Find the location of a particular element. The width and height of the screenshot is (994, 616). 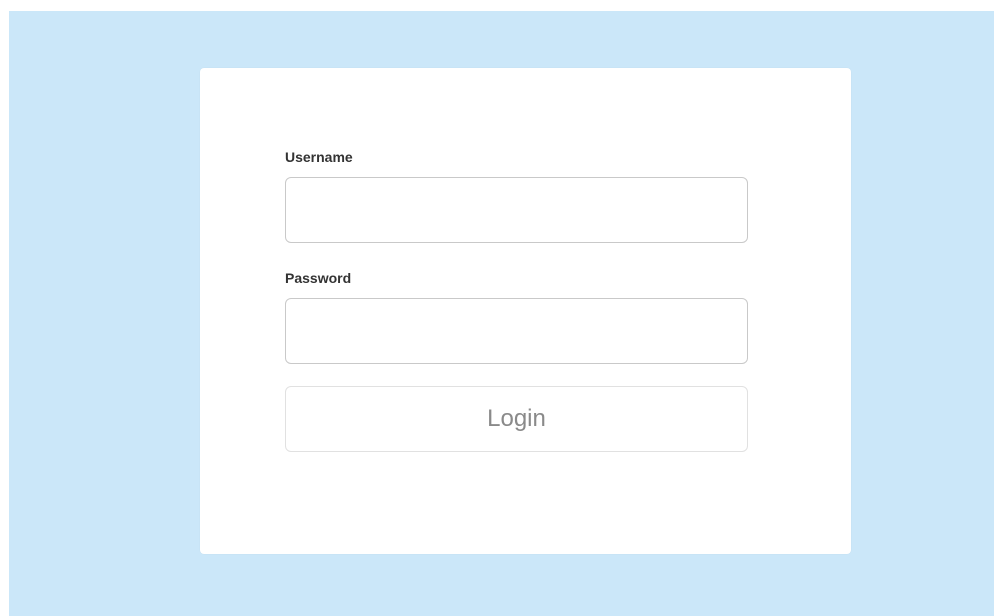

username-input is located at coordinates (516, 210).